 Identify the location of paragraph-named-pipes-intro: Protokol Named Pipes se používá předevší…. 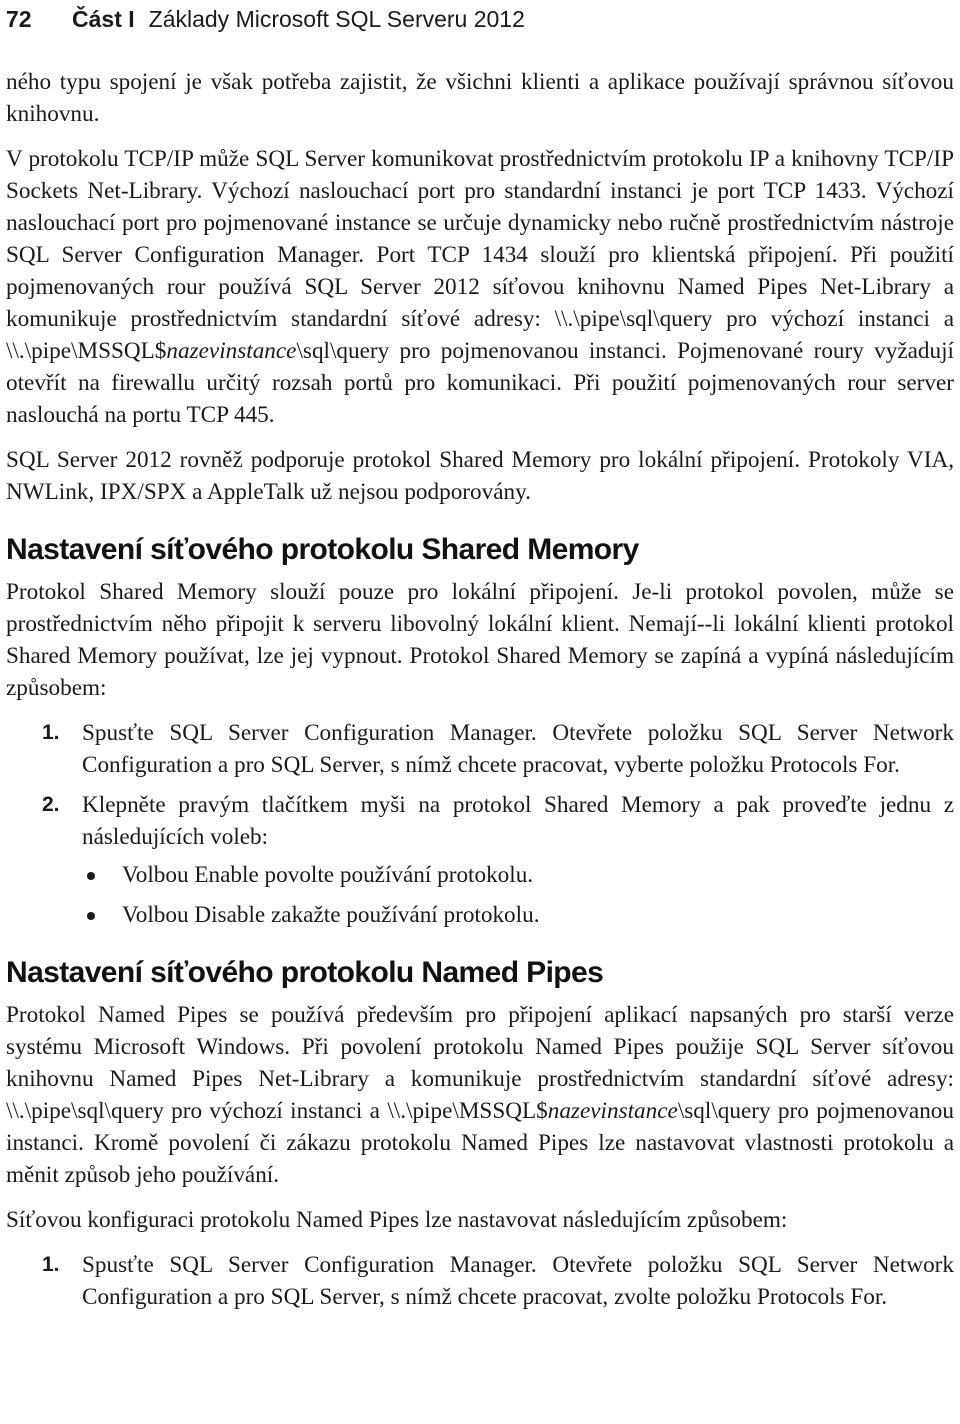
(480, 1095).